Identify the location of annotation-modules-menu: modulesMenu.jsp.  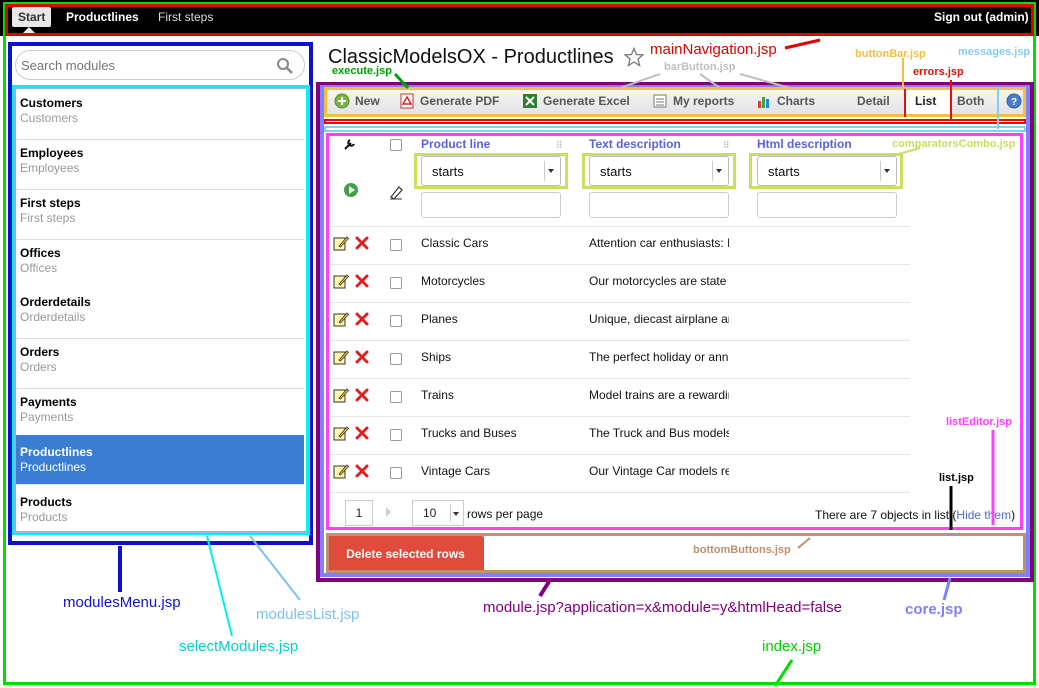
(122, 602).